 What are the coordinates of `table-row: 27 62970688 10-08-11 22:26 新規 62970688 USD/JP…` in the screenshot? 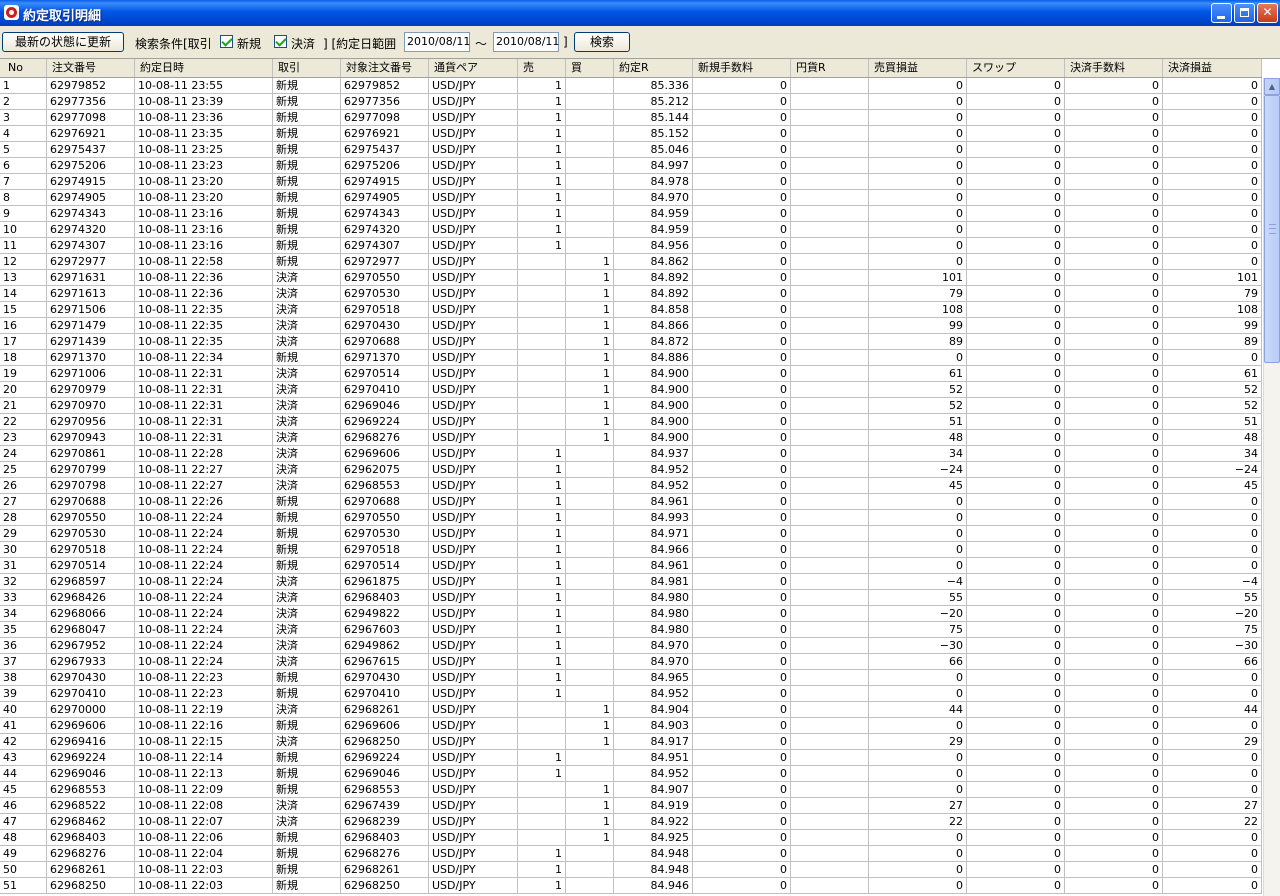 It's located at (631, 502).